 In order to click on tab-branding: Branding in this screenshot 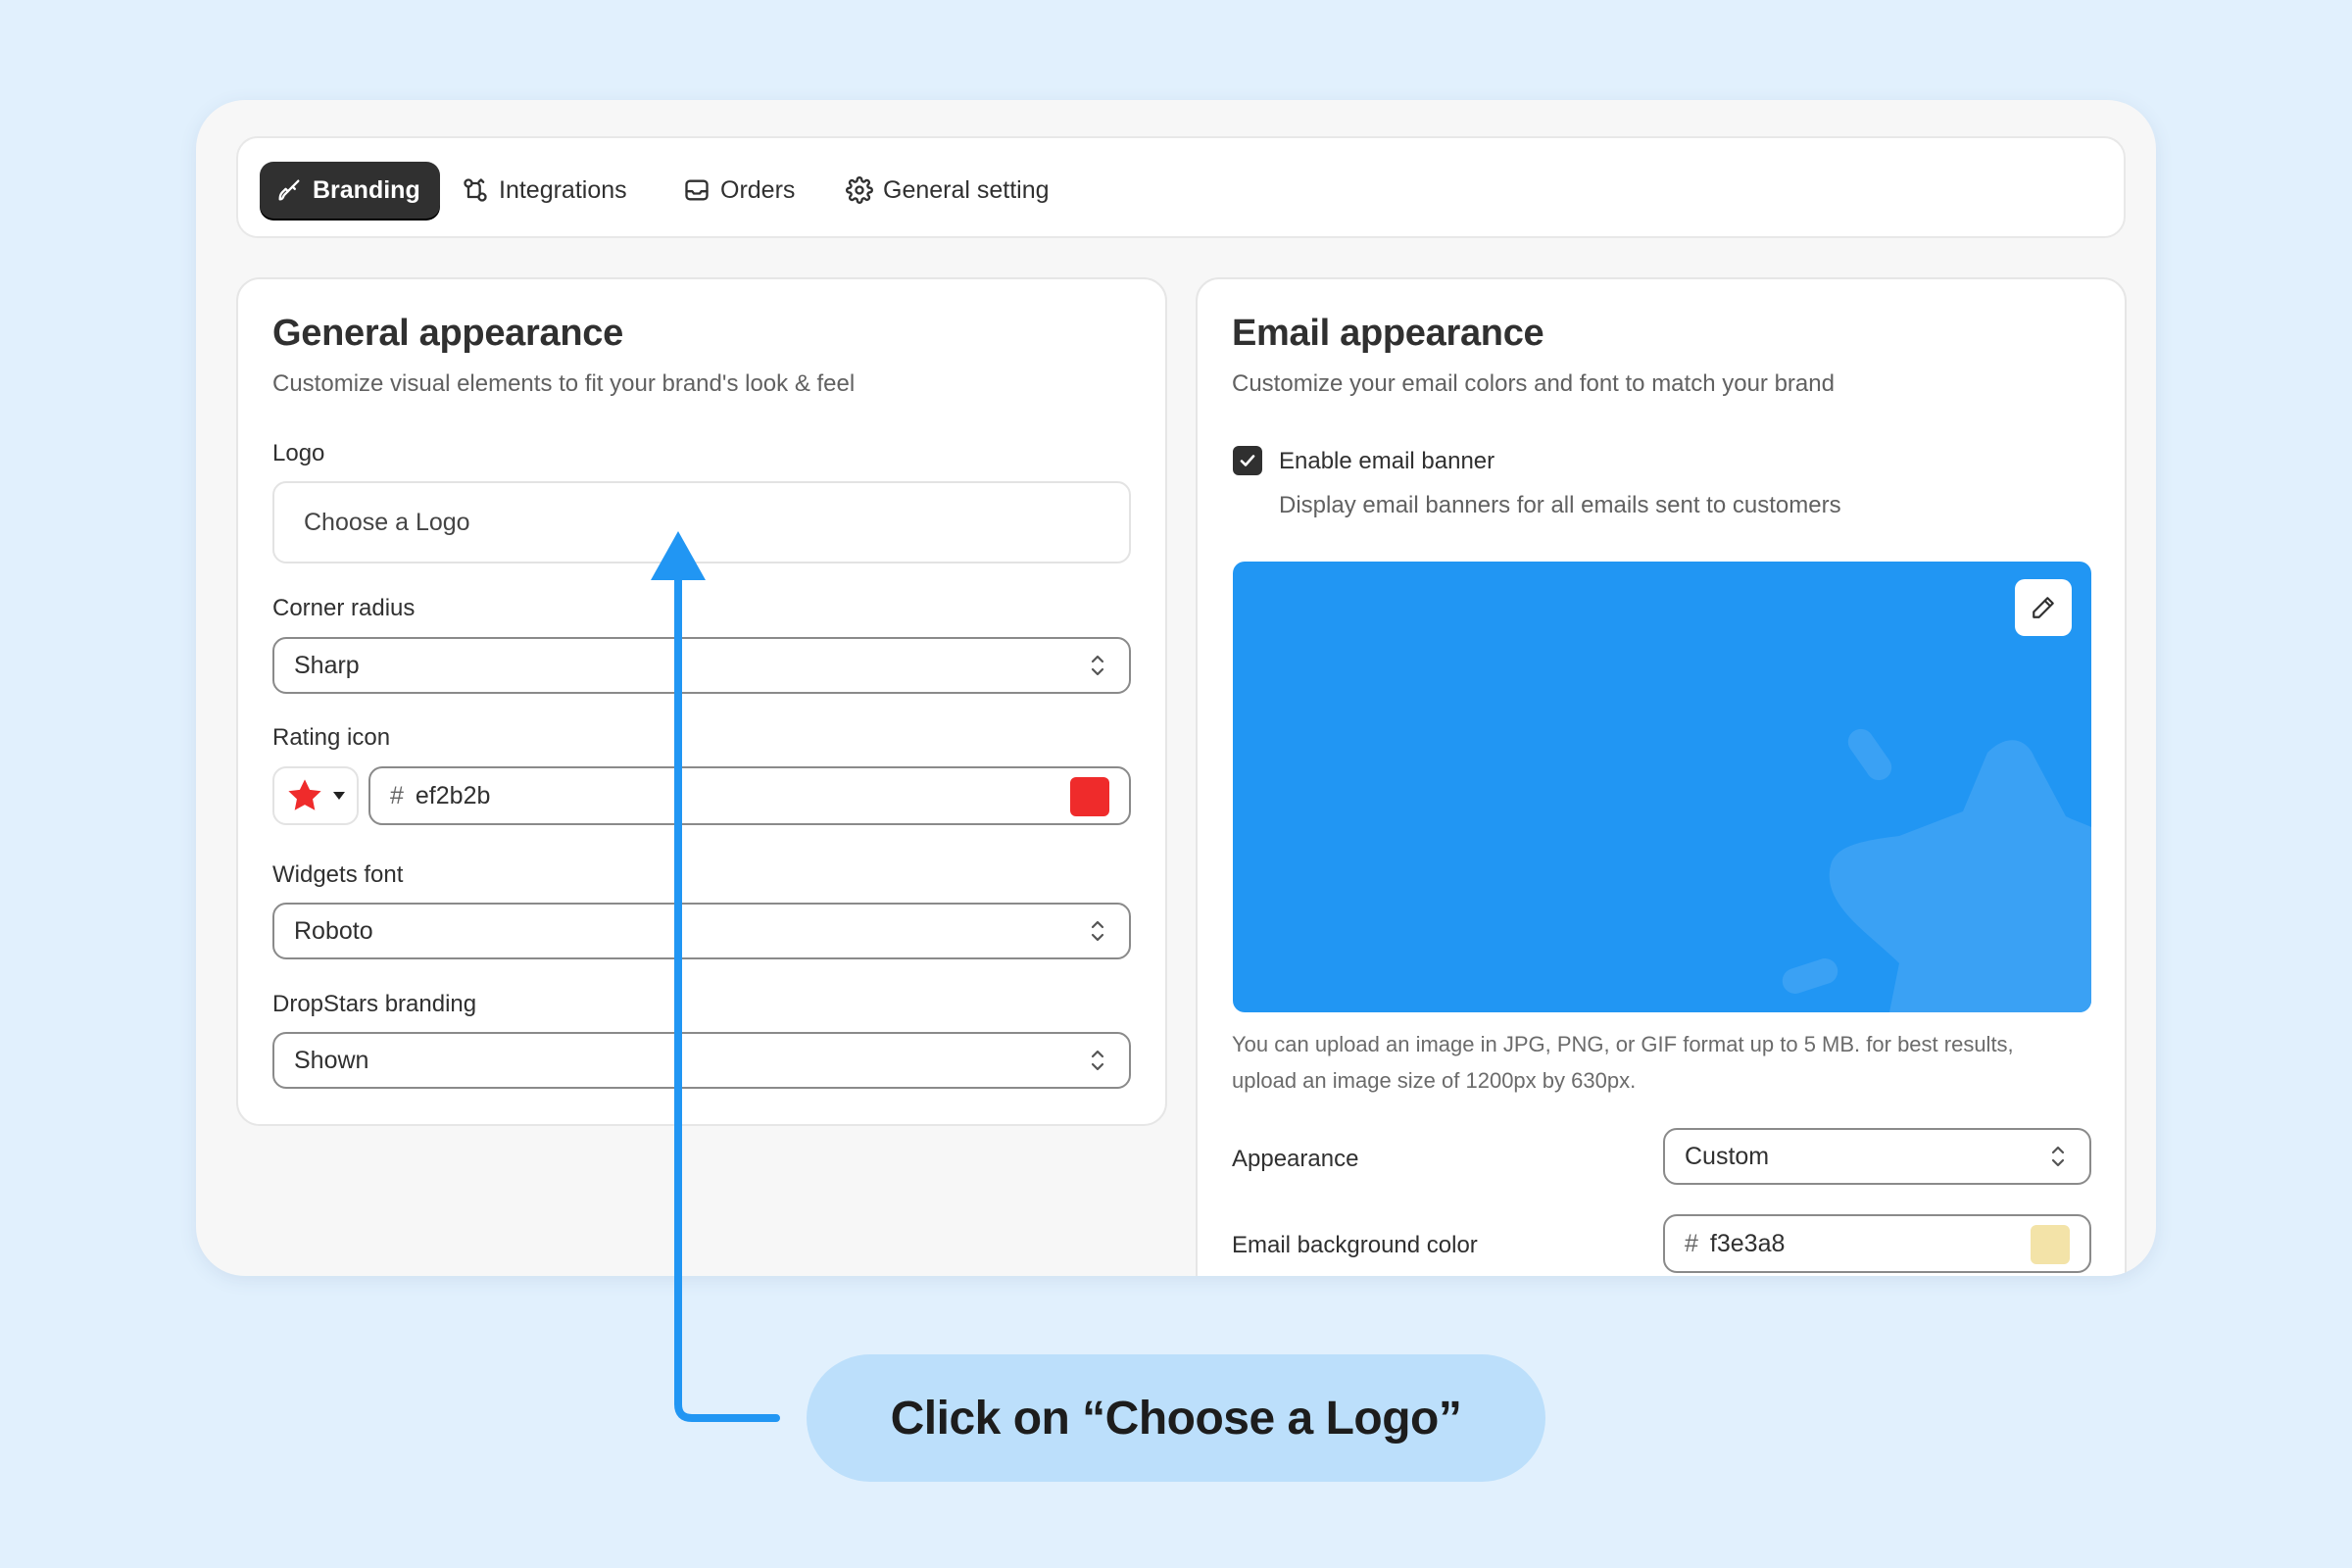, I will do `click(350, 190)`.